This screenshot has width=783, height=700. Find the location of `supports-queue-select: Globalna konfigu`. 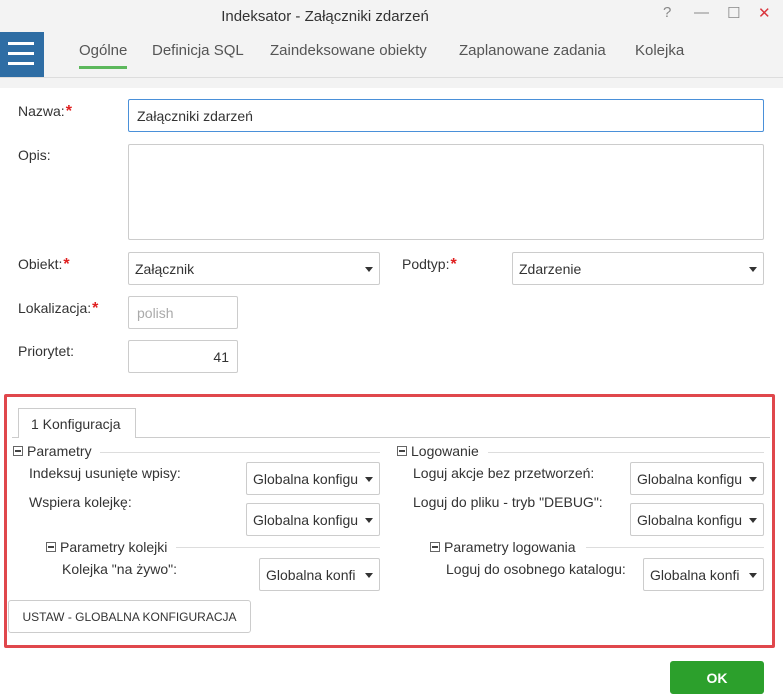

supports-queue-select: Globalna konfigu is located at coordinates (313, 519).